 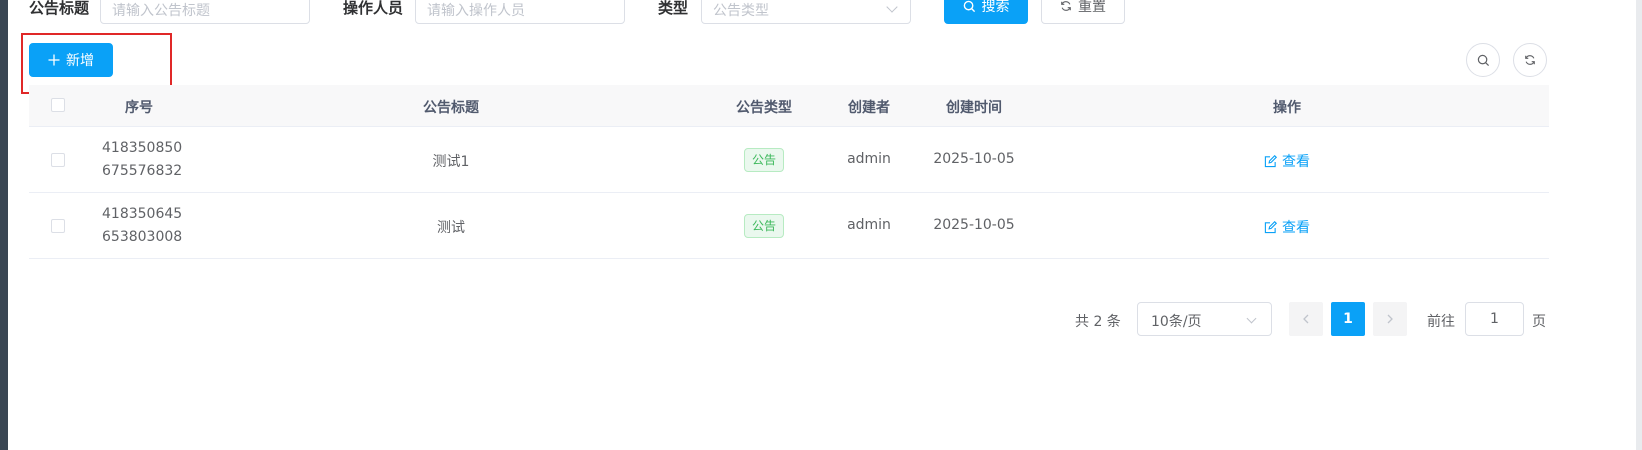 I want to click on reset-button-label: 重置, so click(x=1092, y=7).